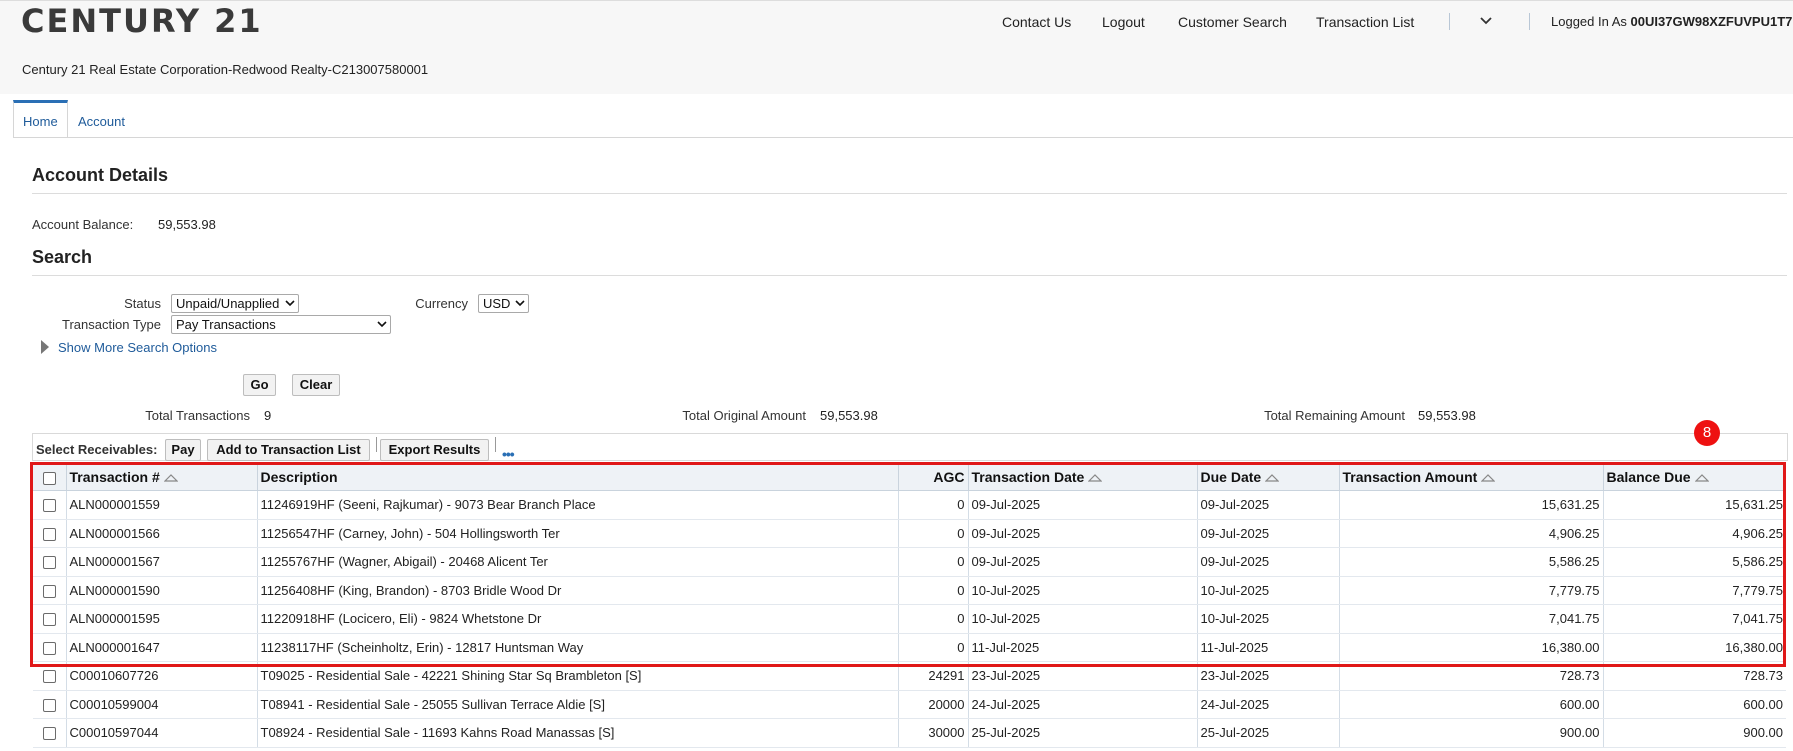 This screenshot has height=751, width=1793. What do you see at coordinates (161, 676) in the screenshot?
I see `cell-transaction-number: C00010607726` at bounding box center [161, 676].